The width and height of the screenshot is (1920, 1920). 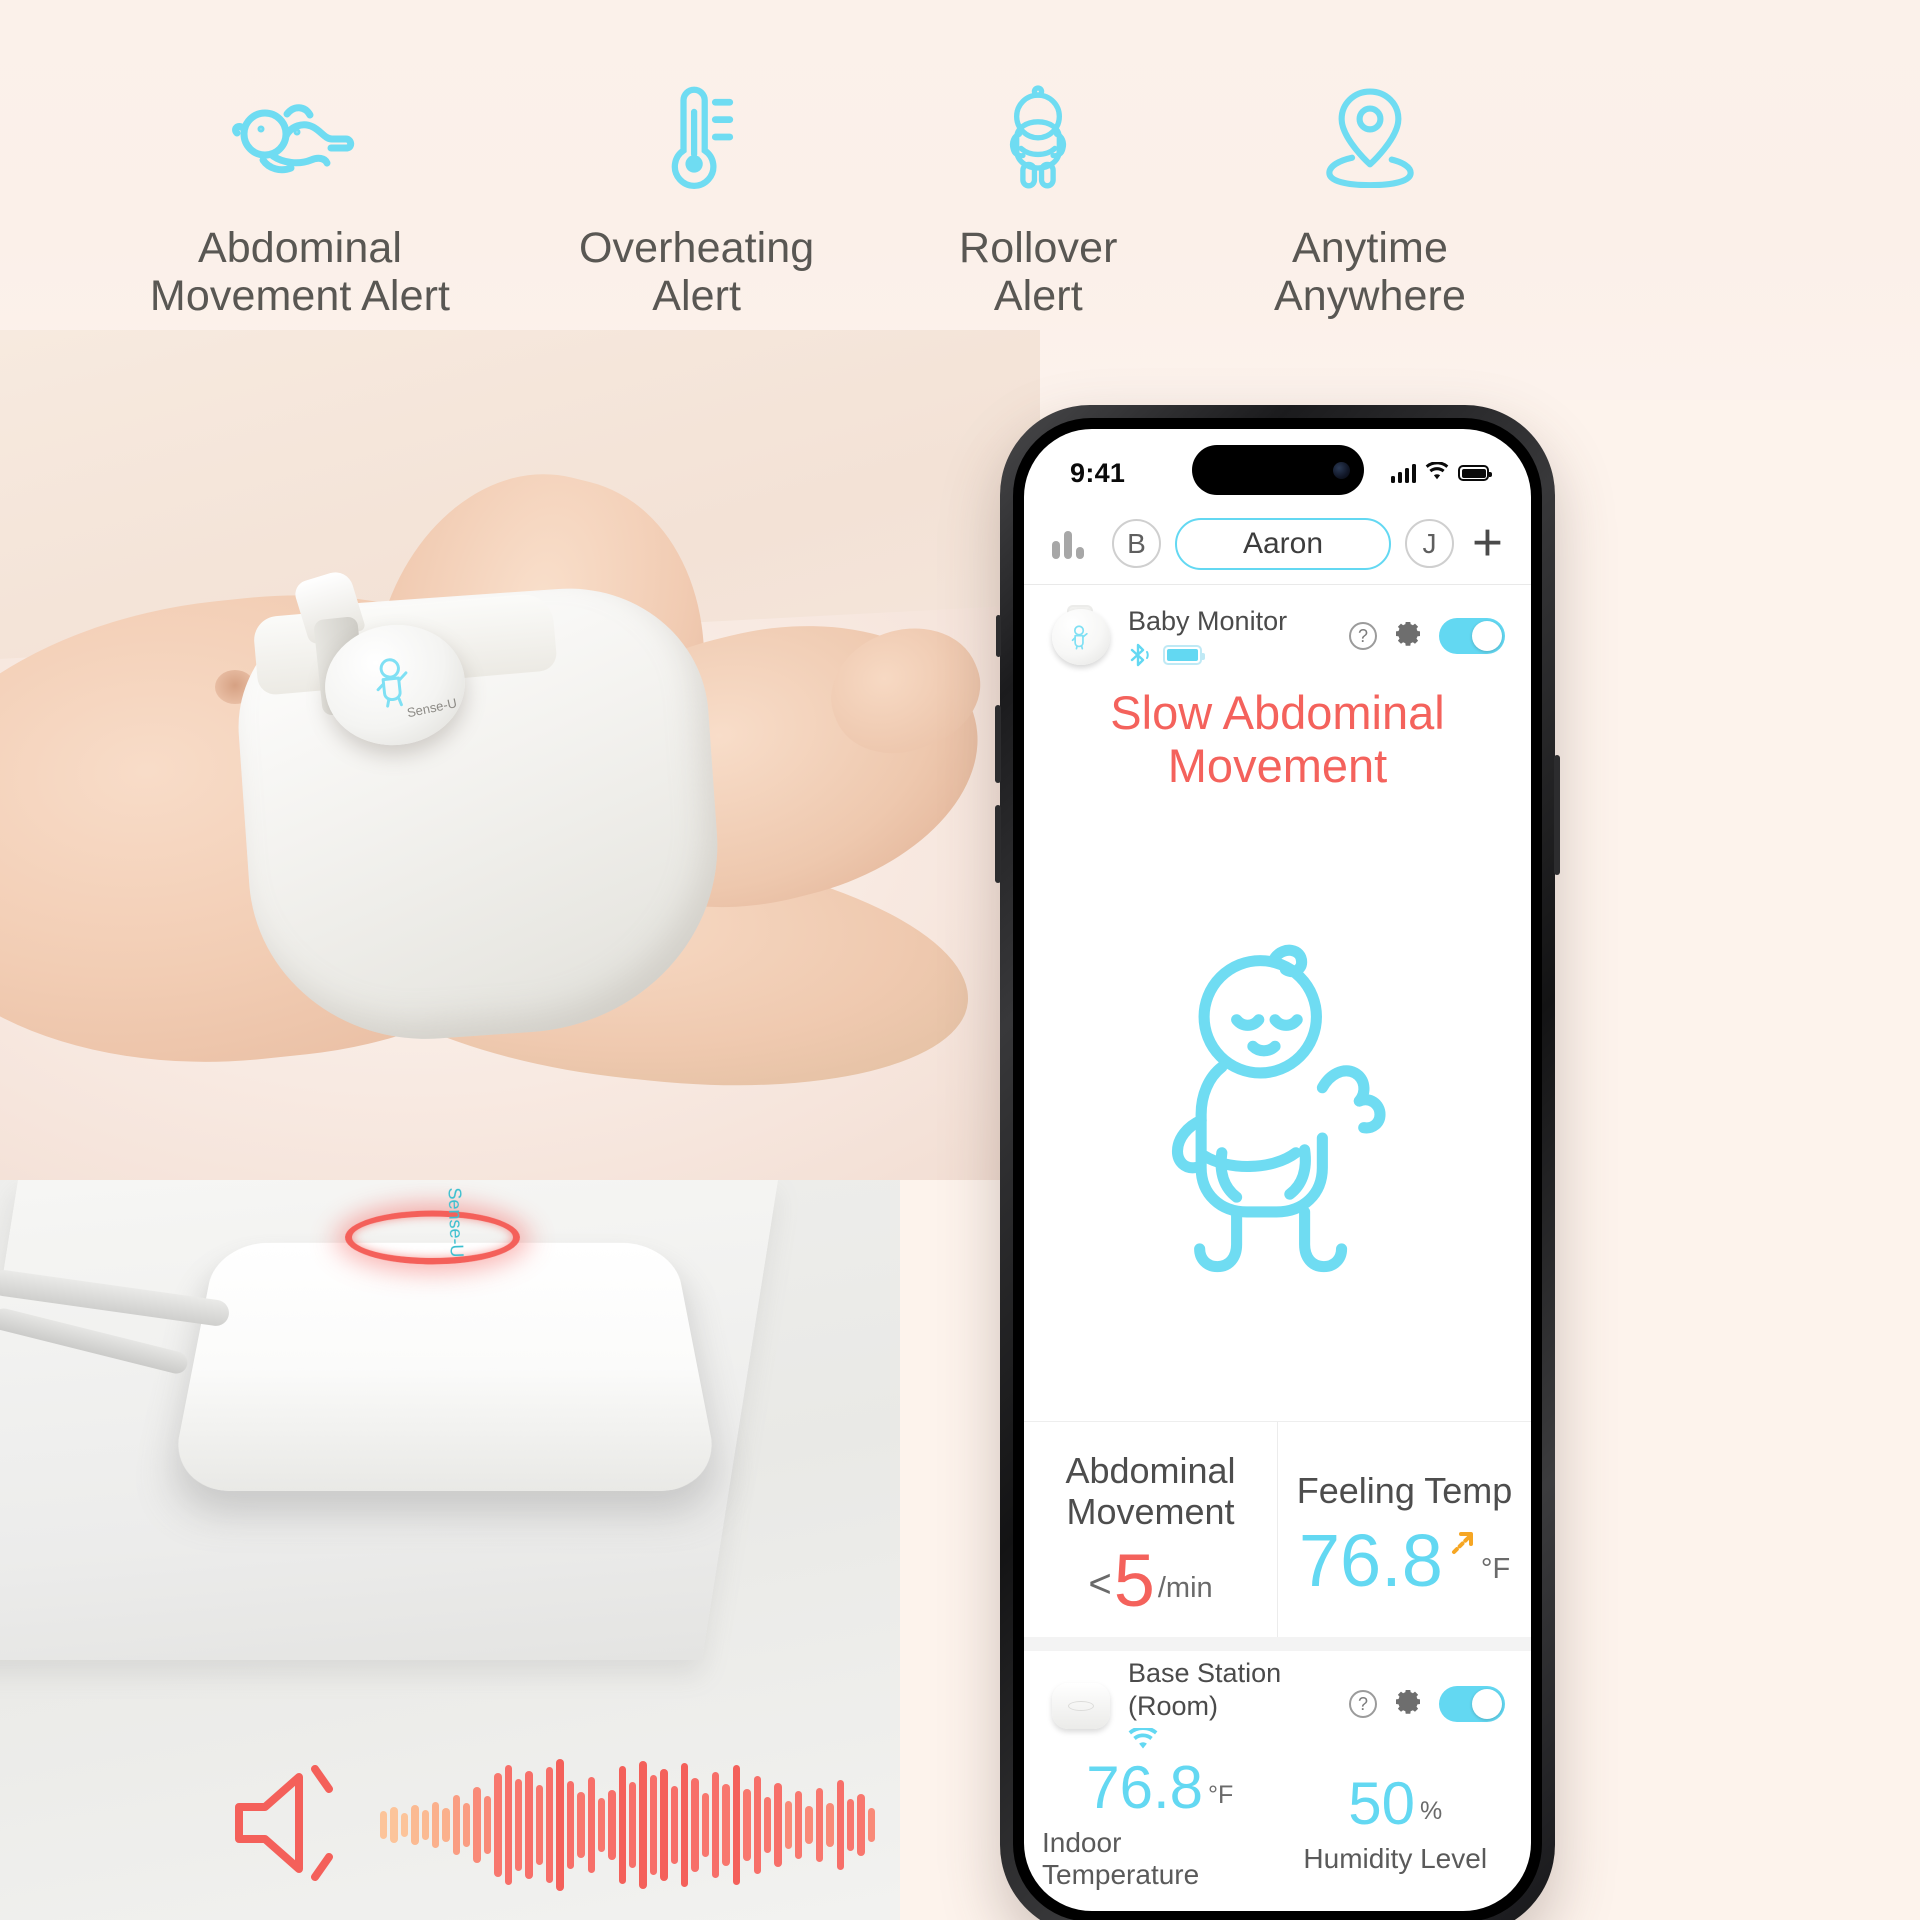 What do you see at coordinates (1038, 203) in the screenshot?
I see `feature-rollover-alert: Rollover Alert` at bounding box center [1038, 203].